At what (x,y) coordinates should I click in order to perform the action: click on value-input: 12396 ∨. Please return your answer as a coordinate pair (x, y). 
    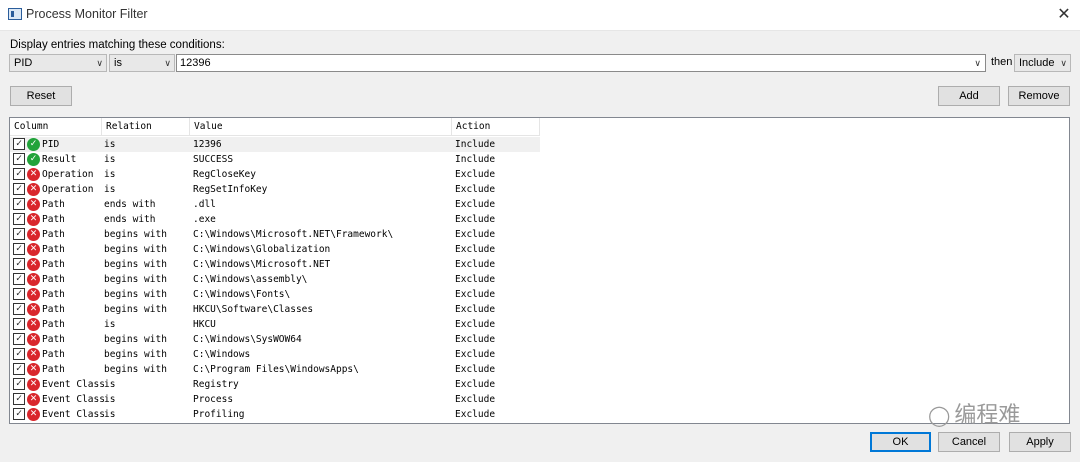
    Looking at the image, I should click on (581, 63).